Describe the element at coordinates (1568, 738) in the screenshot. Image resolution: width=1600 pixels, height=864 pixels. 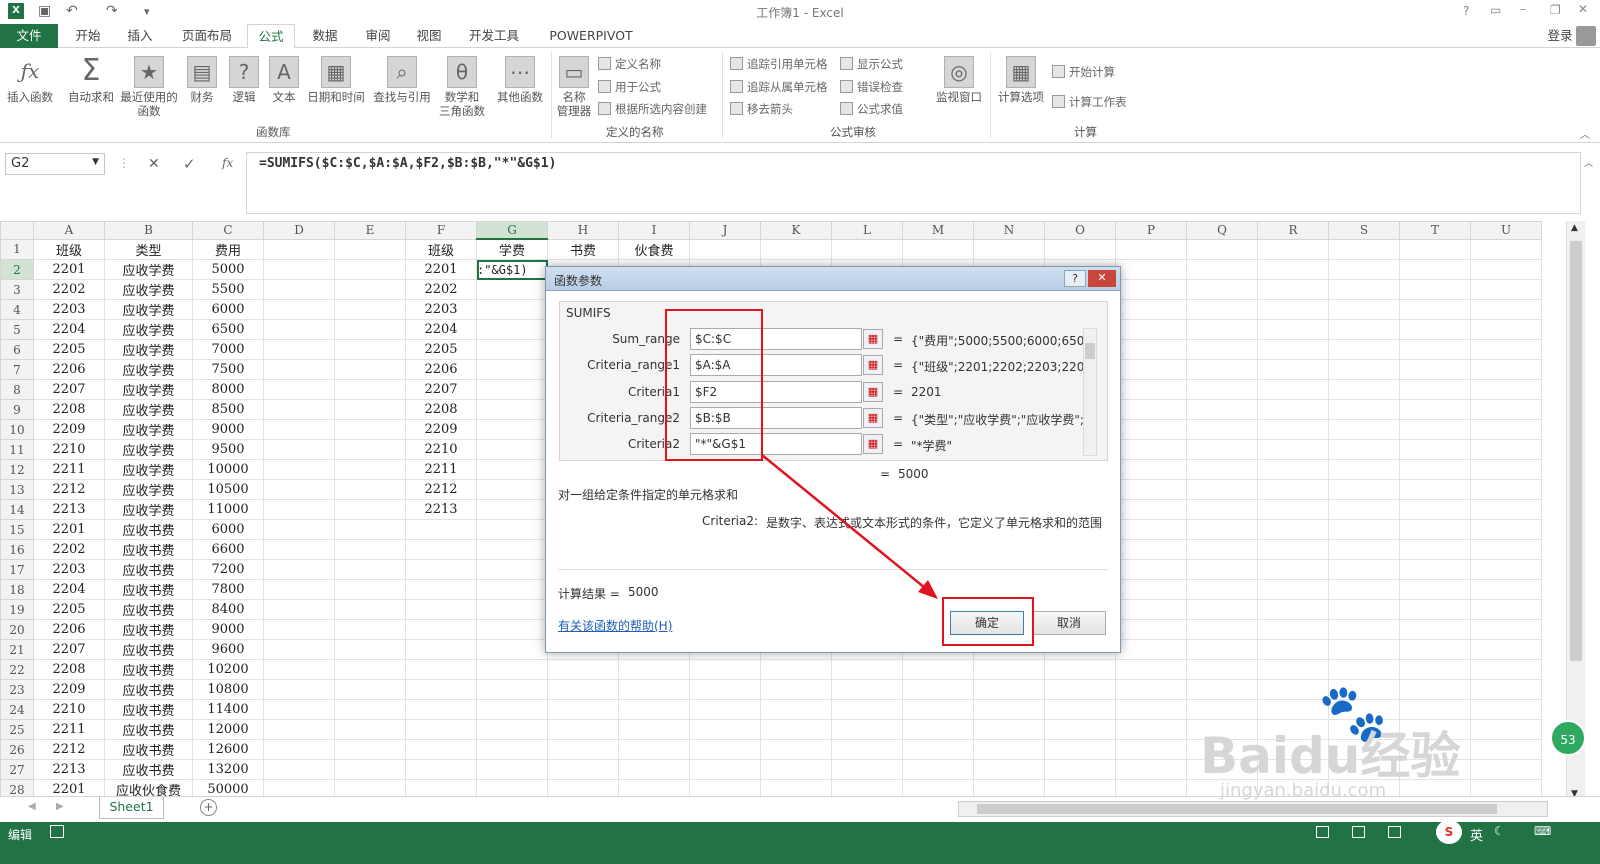
I see `side-badge: 53` at that location.